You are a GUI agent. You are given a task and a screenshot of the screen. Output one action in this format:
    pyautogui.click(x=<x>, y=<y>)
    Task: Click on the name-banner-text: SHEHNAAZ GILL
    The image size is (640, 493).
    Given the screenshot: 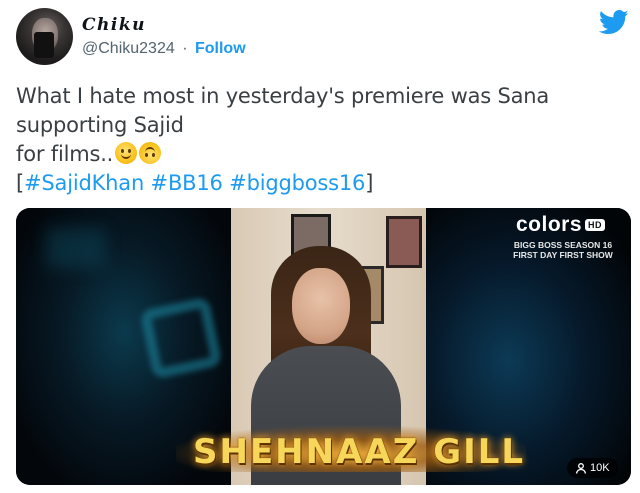 What is the action you would take?
    pyautogui.click(x=359, y=452)
    